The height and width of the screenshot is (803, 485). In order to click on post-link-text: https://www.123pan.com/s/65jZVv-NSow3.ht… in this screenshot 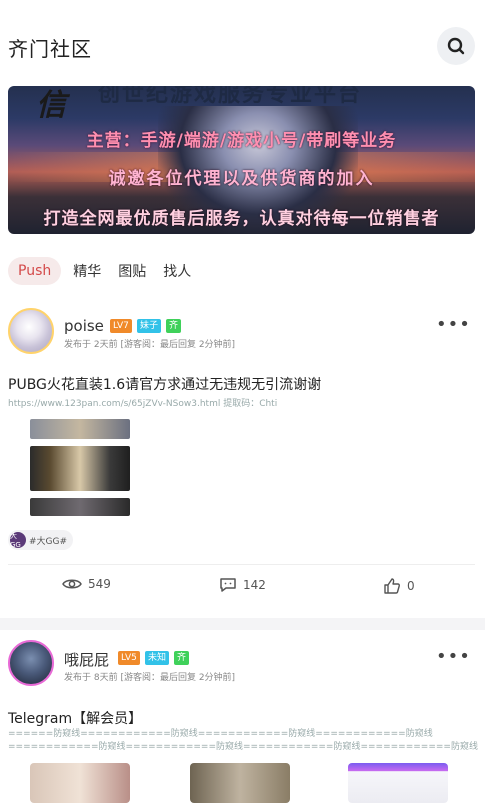, I will do `click(142, 402)`.